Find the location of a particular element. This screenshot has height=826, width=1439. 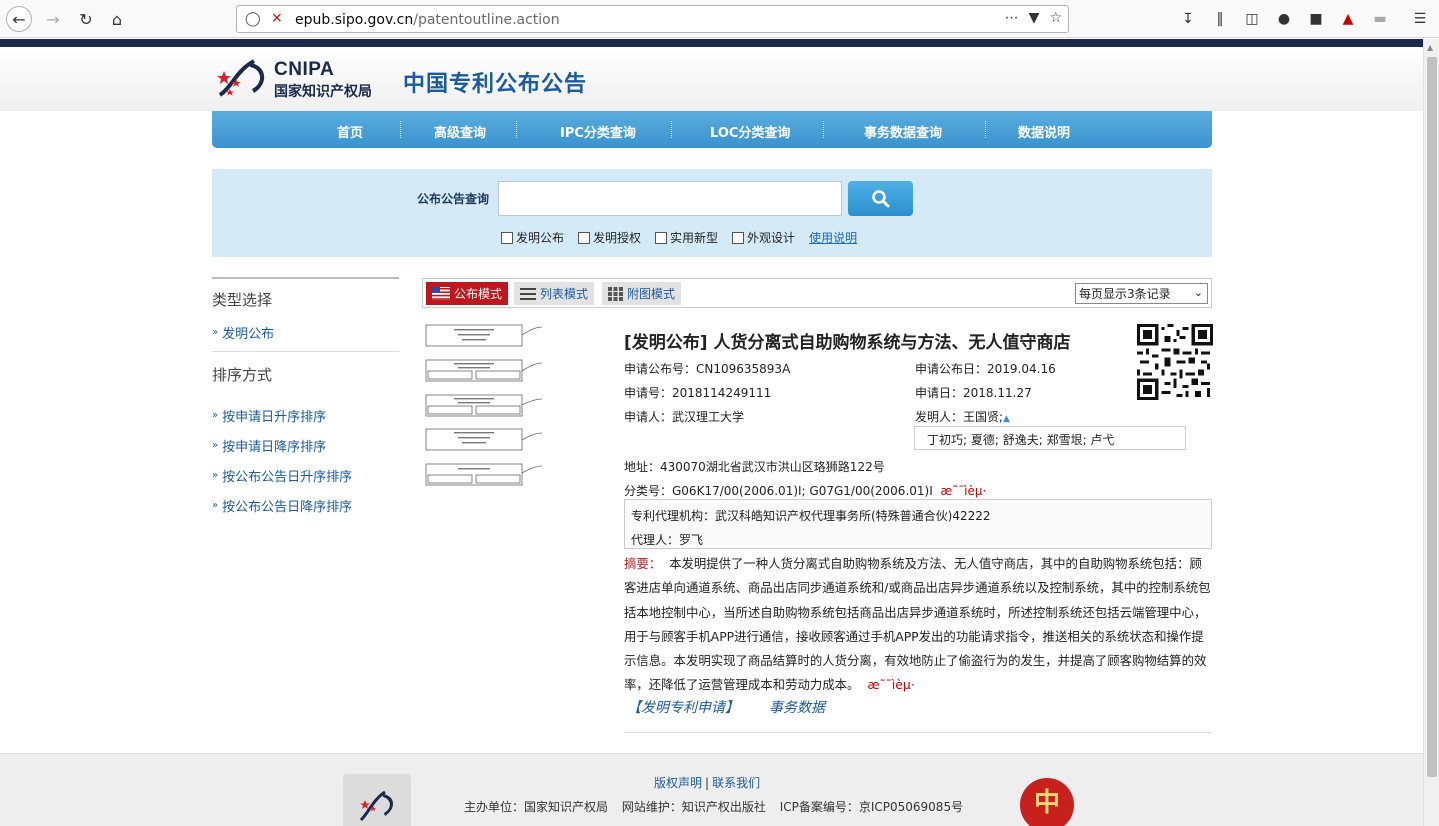

figure-mode-button: 附图模式 is located at coordinates (642, 293).